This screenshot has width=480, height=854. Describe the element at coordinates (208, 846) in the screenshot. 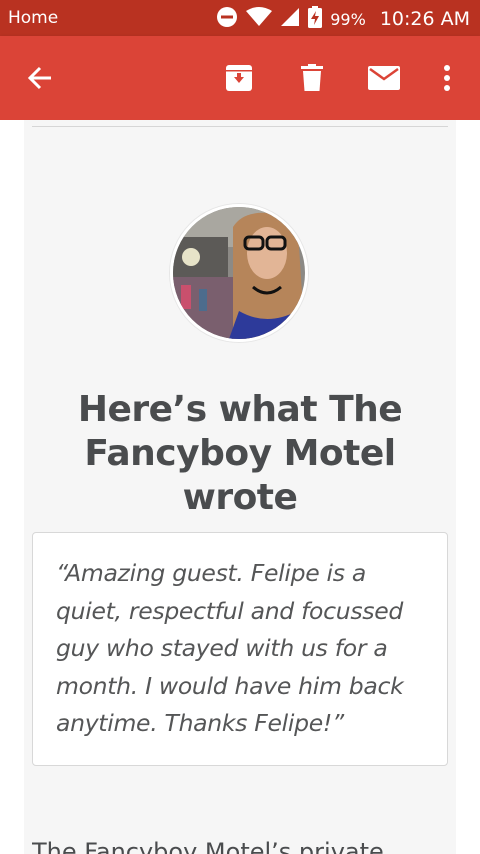

I see `next-paragraph: The Fancyboy Motel’s private` at that location.